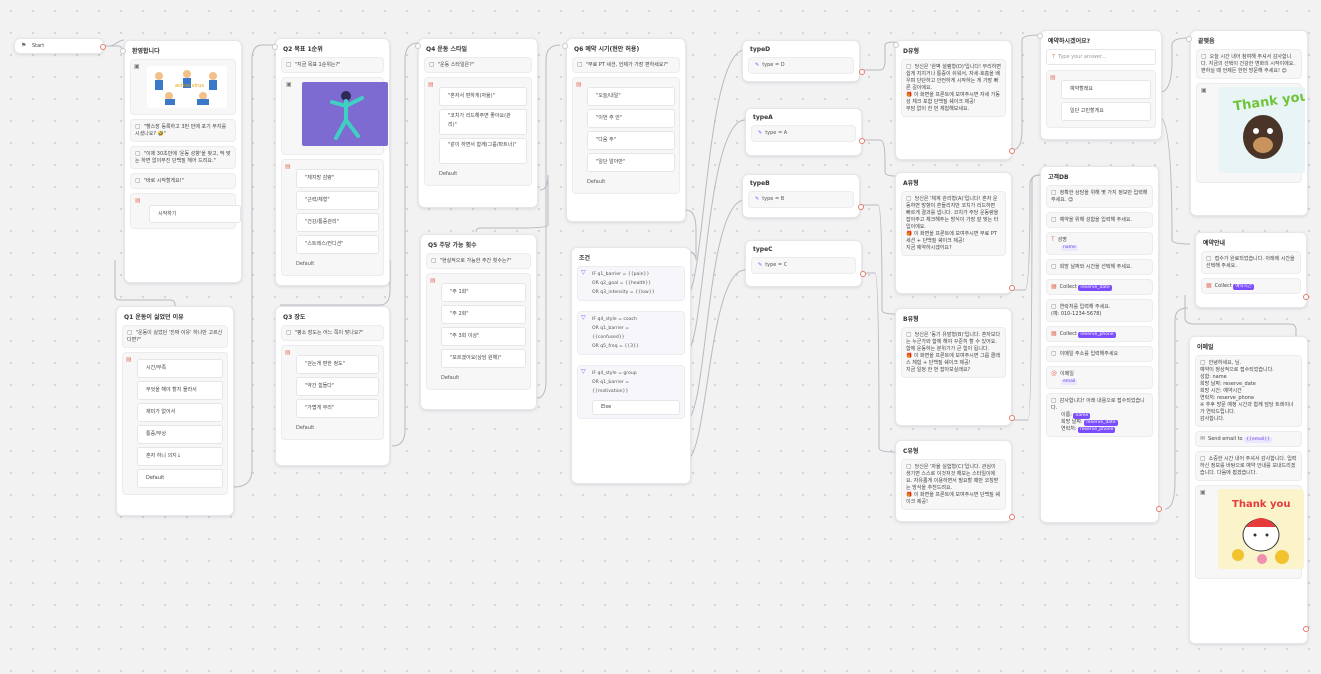 This screenshot has width=1321, height=674. I want to click on node-typeB: typeB ✎ type = B, so click(801, 196).